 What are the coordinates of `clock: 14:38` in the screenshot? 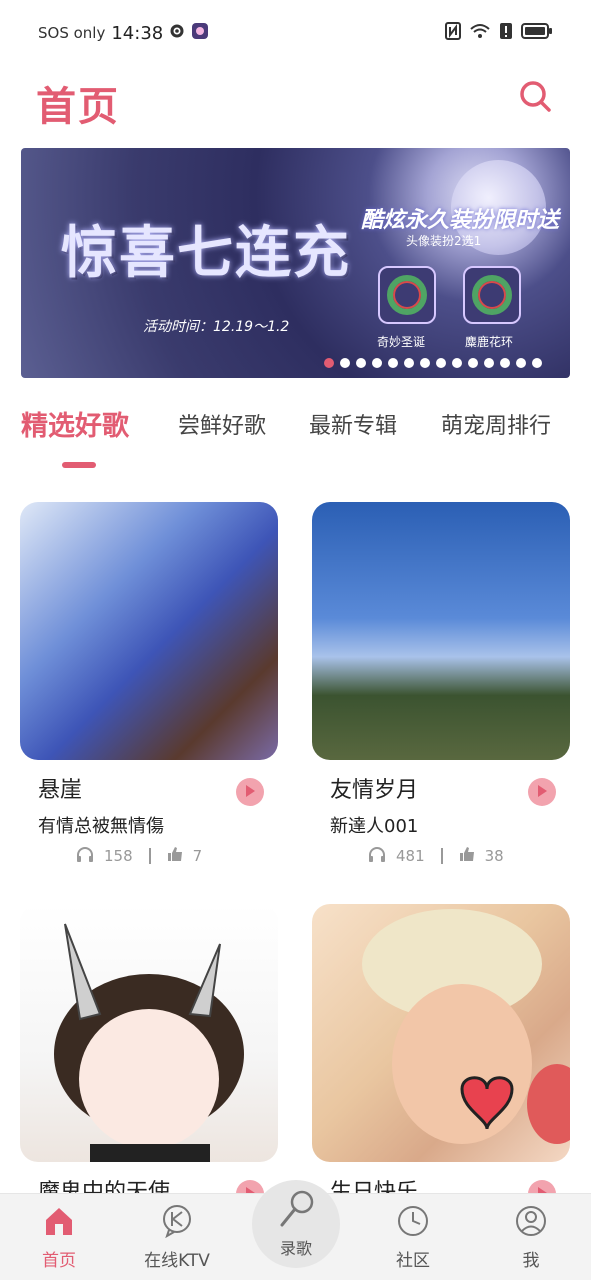 It's located at (137, 33).